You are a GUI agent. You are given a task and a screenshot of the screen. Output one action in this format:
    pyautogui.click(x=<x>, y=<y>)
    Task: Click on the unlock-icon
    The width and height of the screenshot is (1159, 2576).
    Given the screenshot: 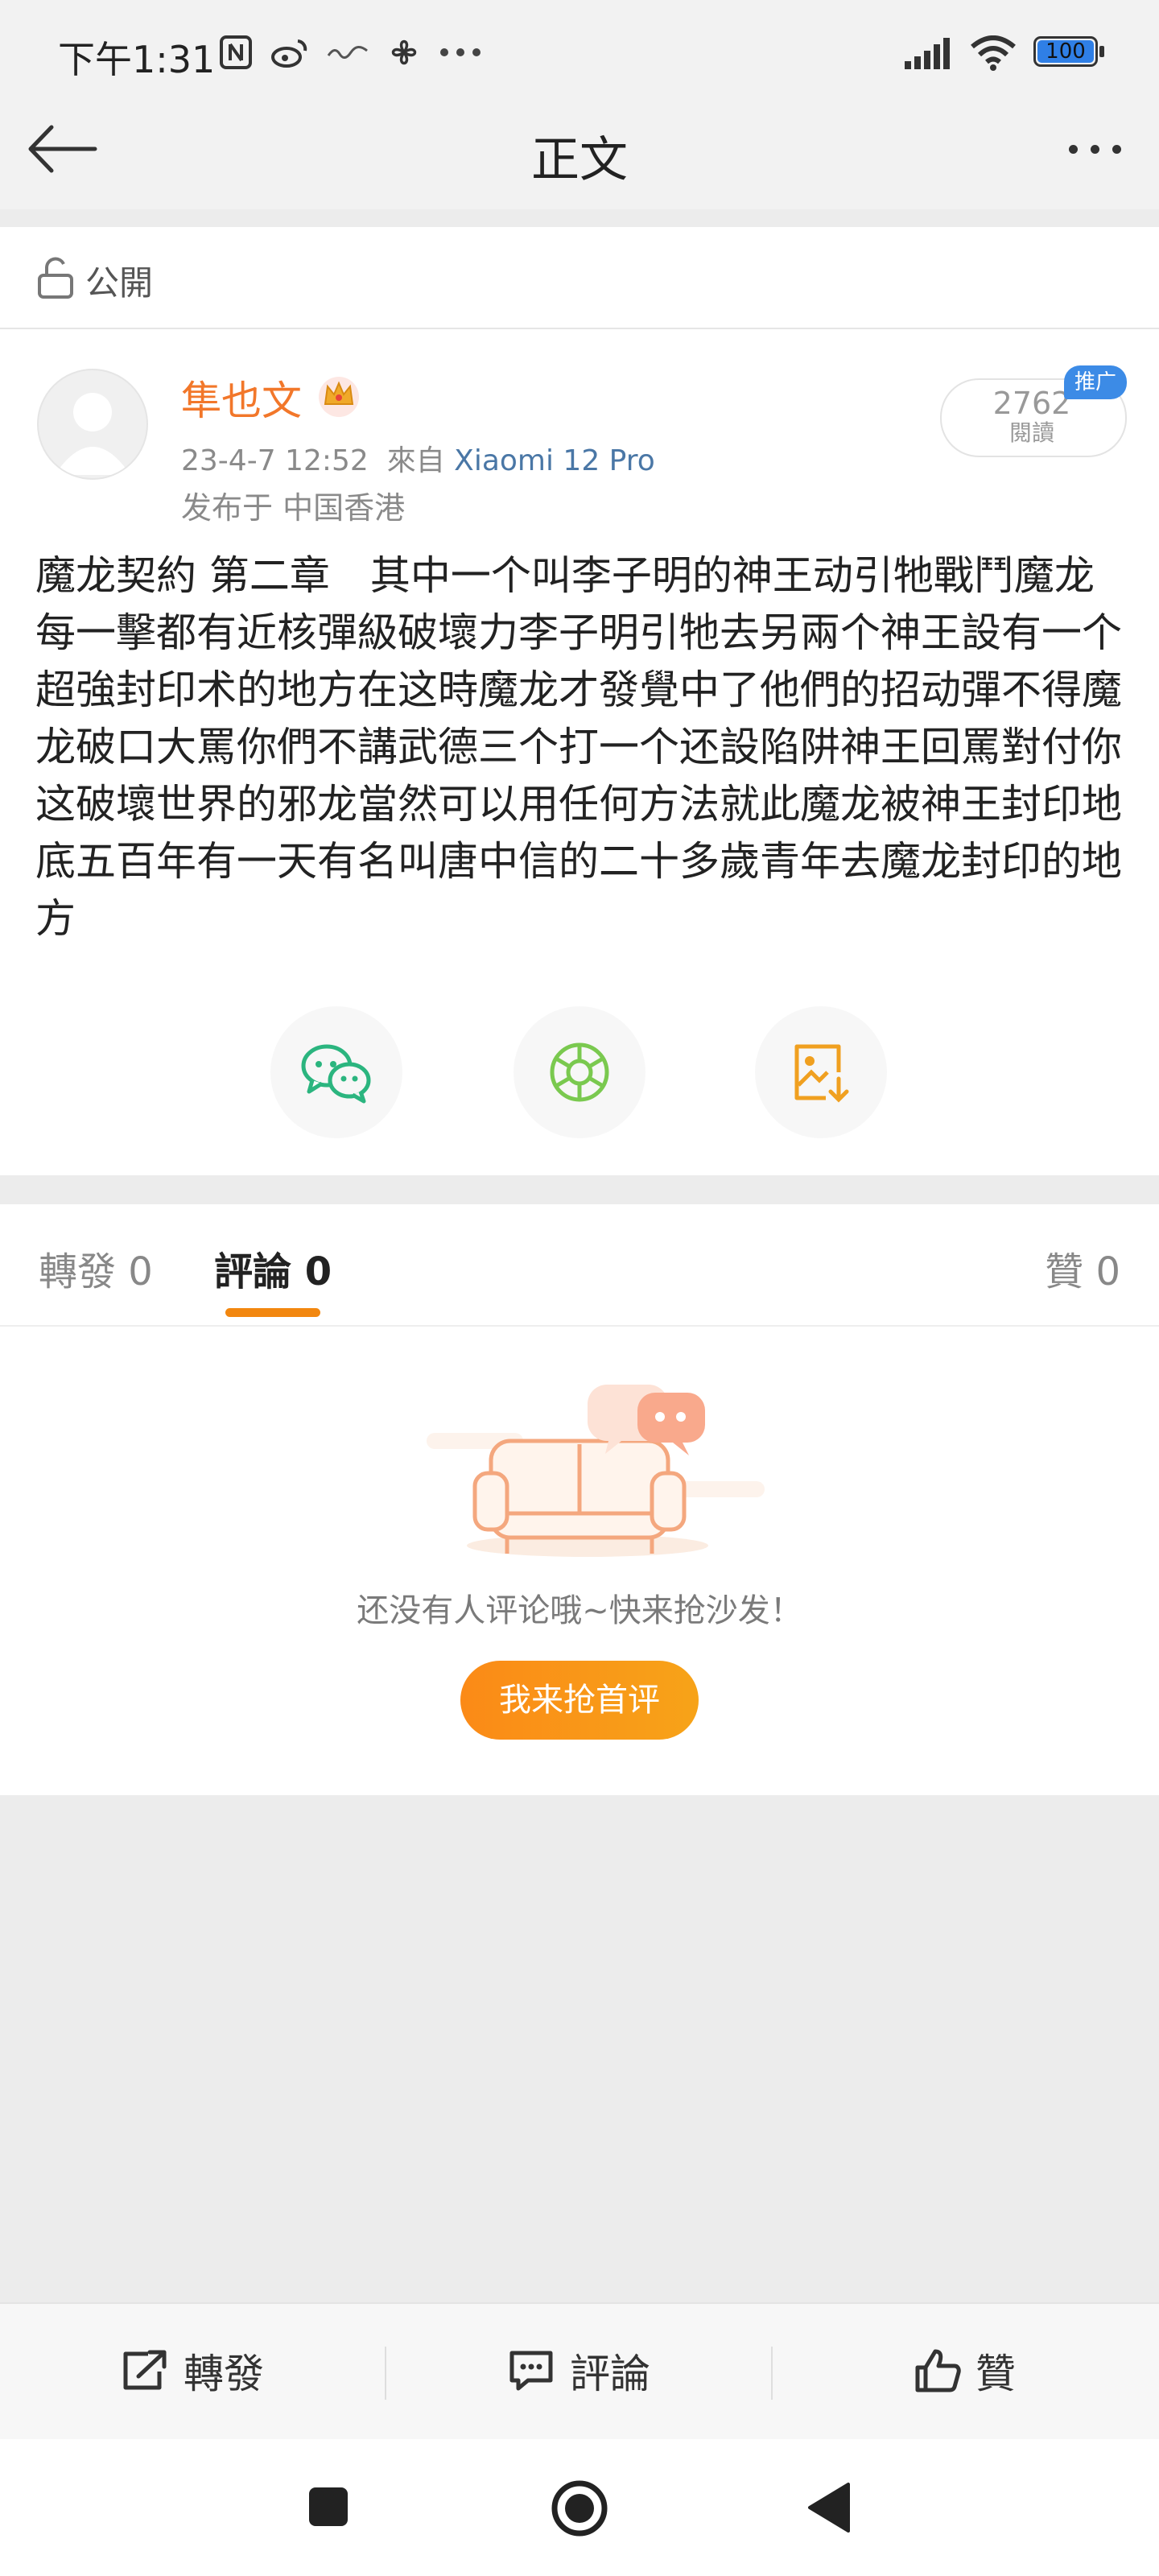 What is the action you would take?
    pyautogui.click(x=55, y=278)
    